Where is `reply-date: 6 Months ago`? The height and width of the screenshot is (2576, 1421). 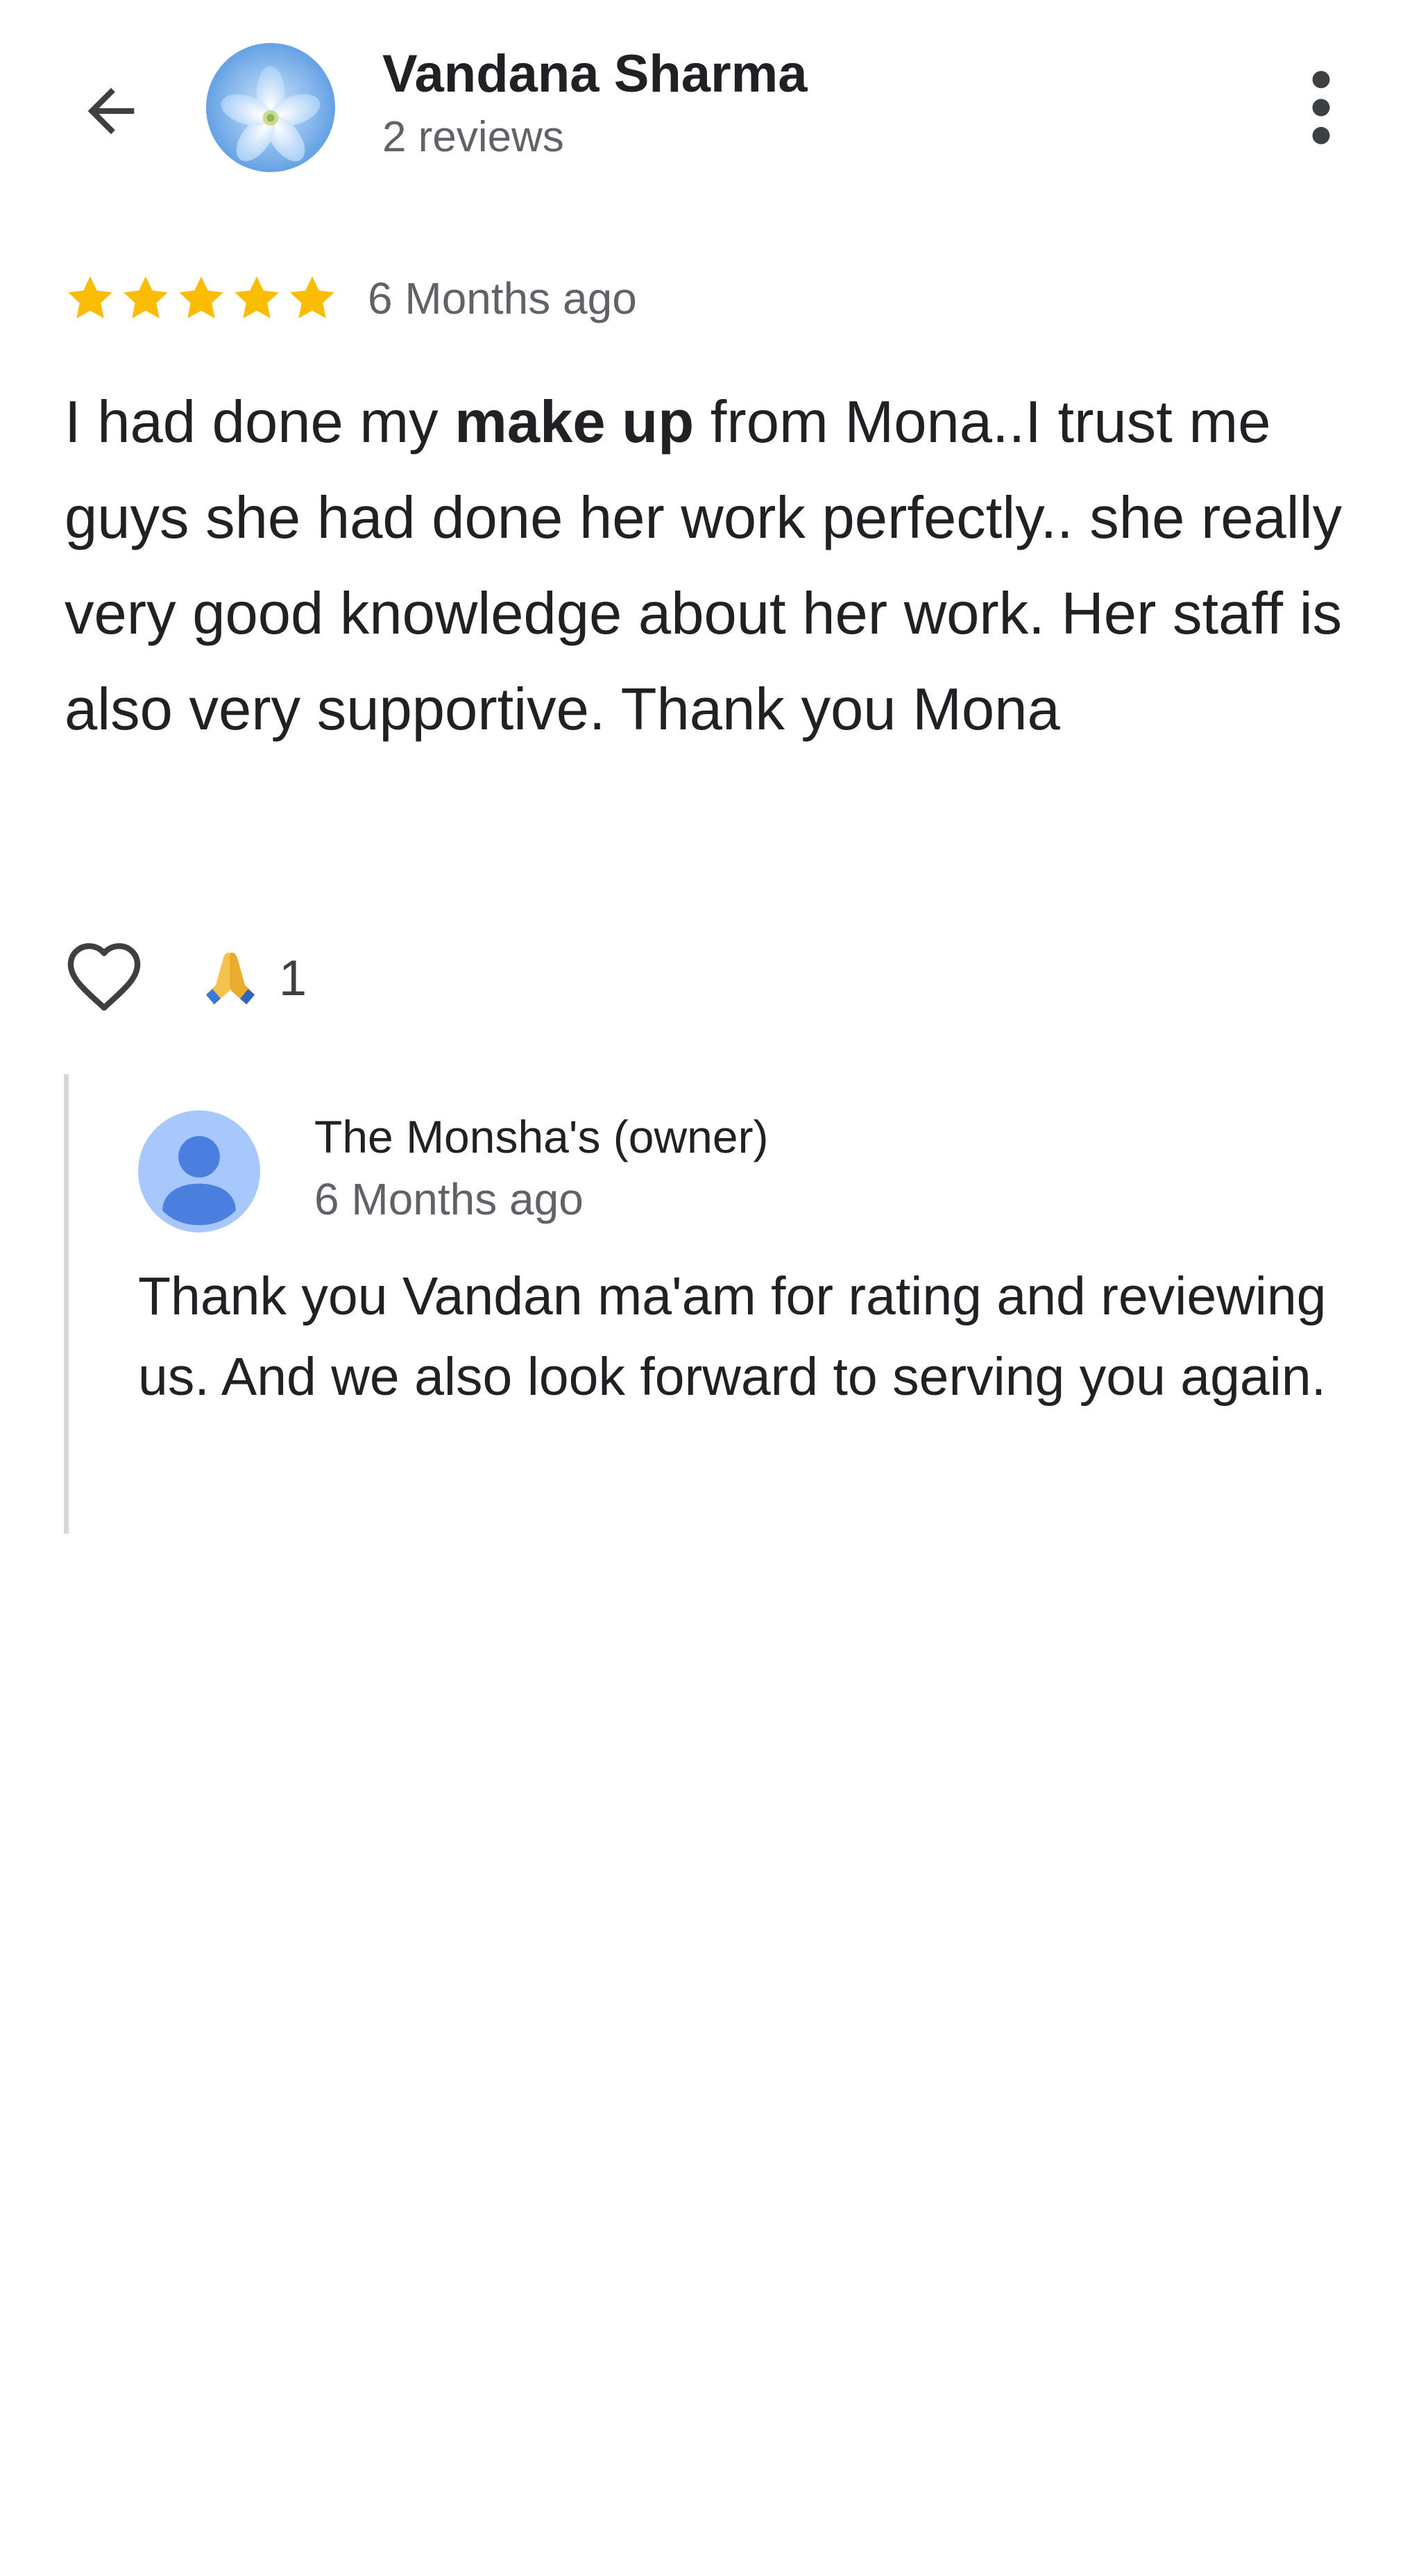
reply-date: 6 Months ago is located at coordinates (449, 1199).